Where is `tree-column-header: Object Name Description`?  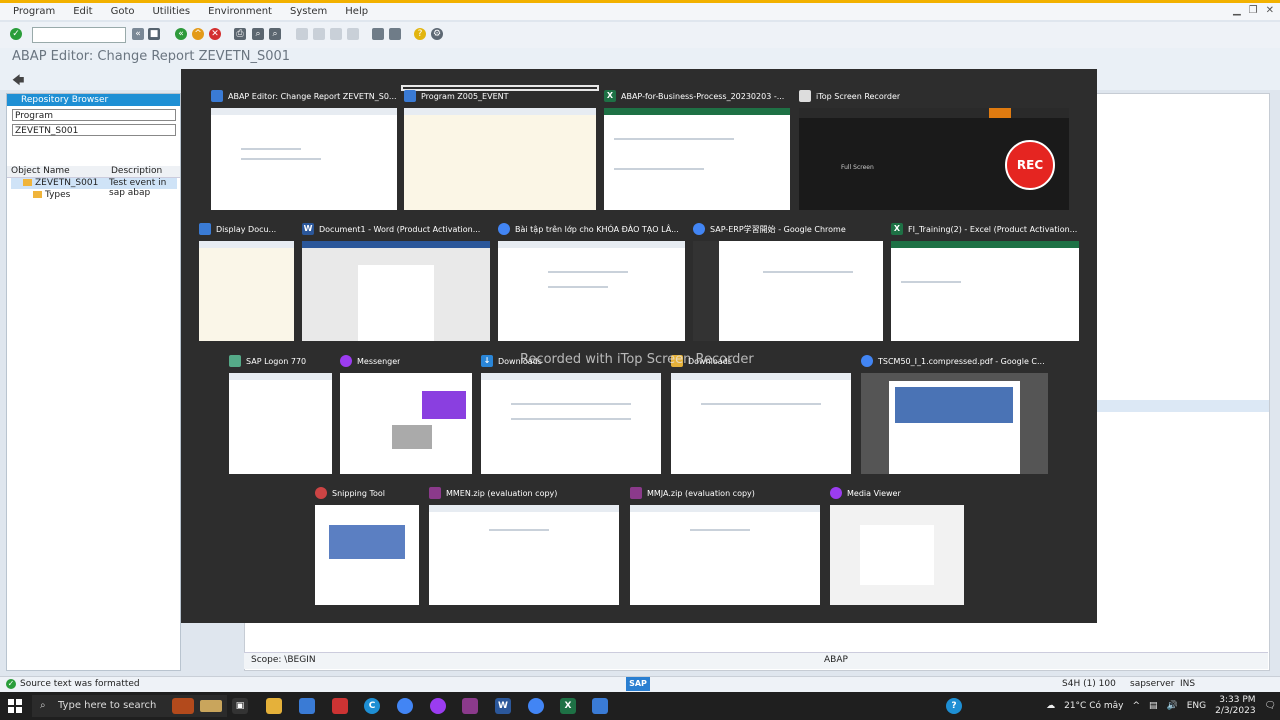 tree-column-header: Object Name Description is located at coordinates (93, 172).